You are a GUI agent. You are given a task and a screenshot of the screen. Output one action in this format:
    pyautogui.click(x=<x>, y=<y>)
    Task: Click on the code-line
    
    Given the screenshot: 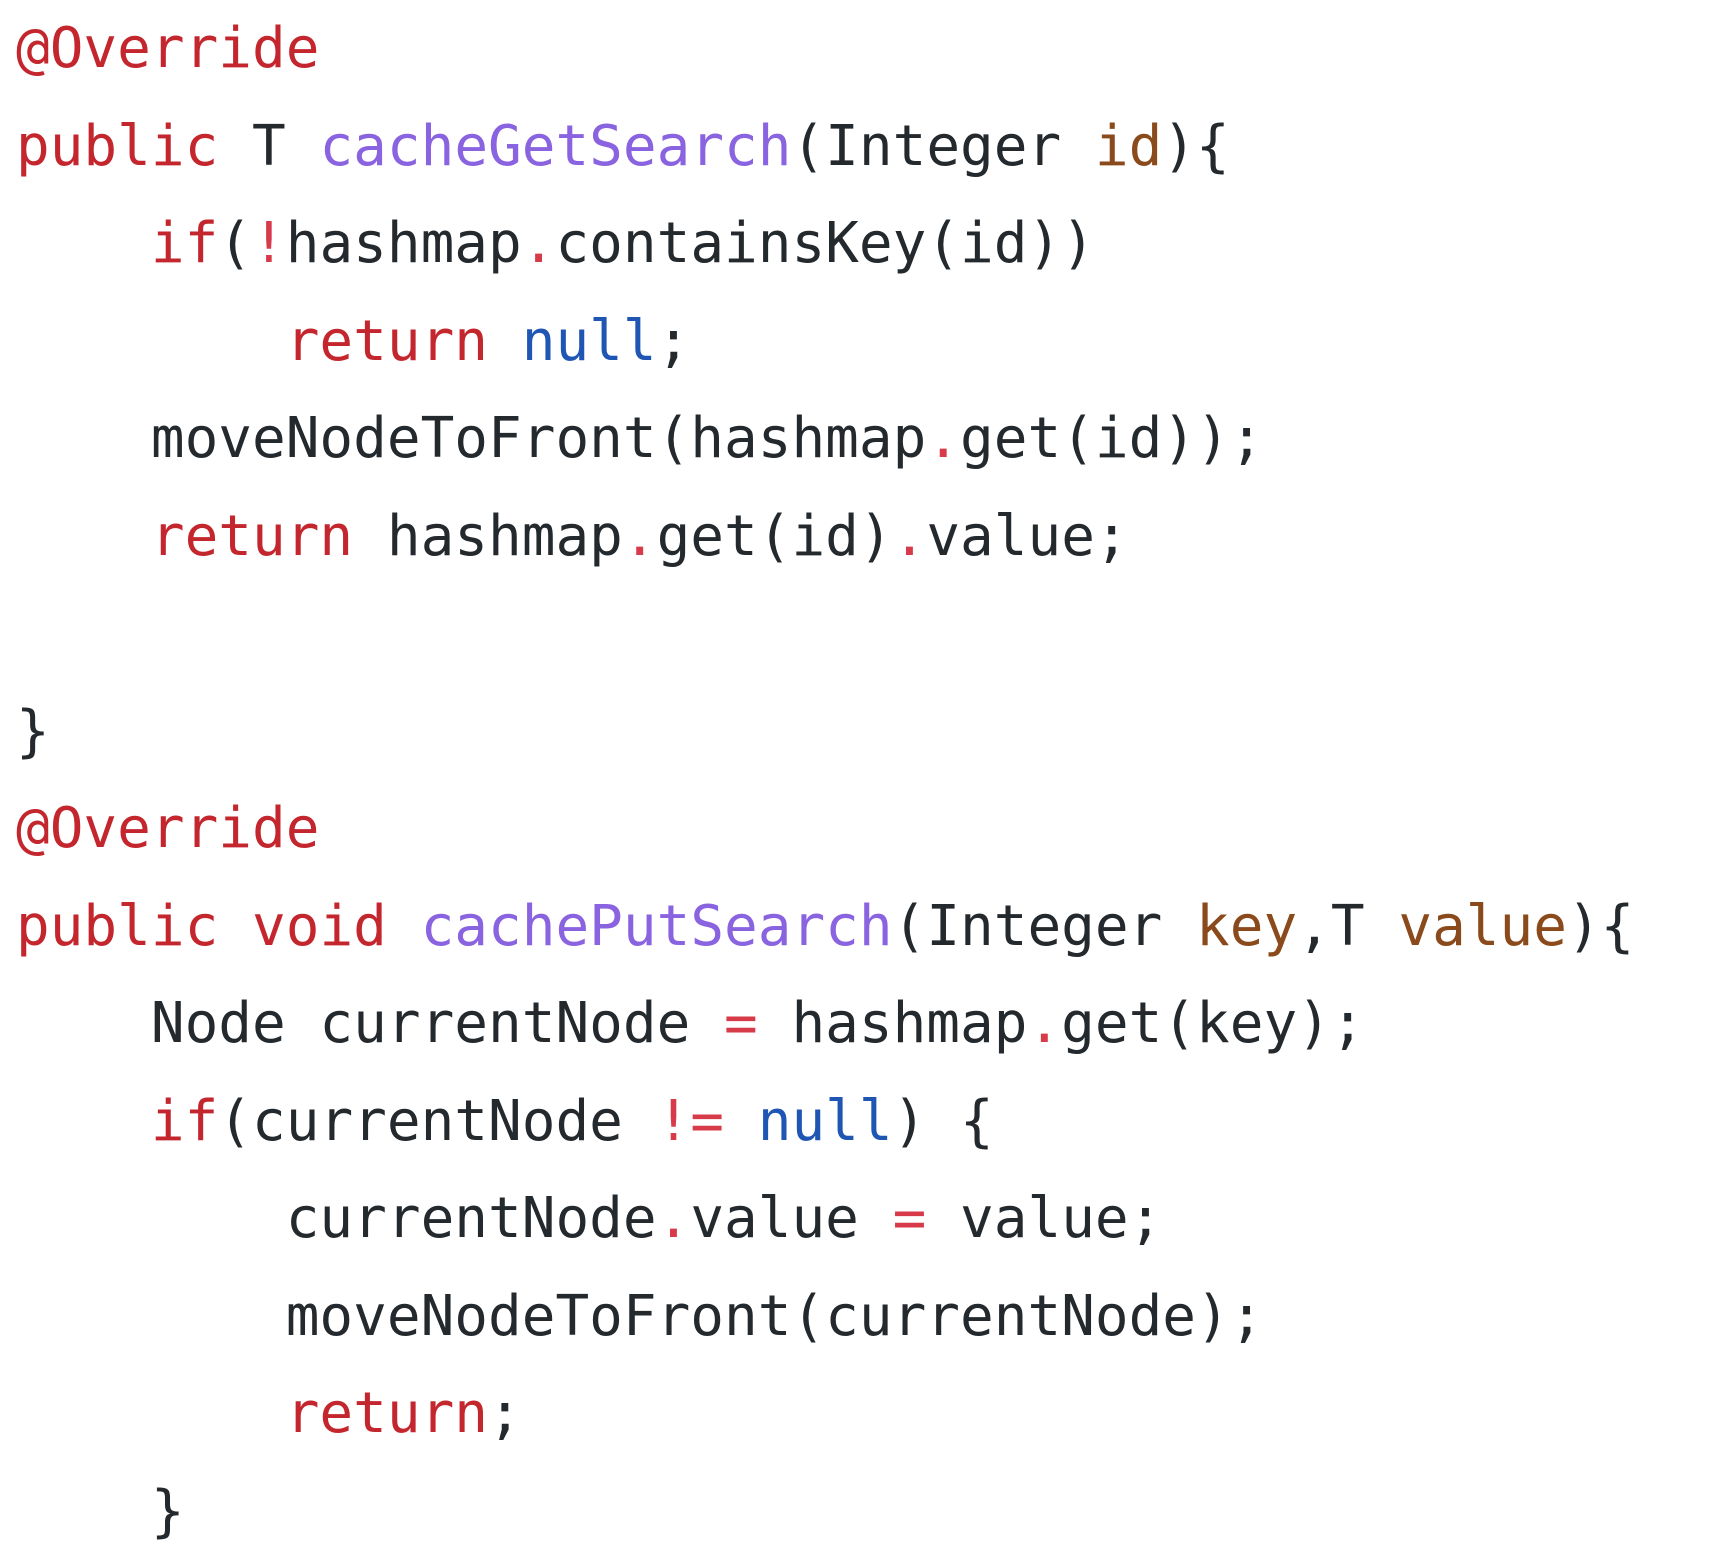 What is the action you would take?
    pyautogui.click(x=825, y=634)
    